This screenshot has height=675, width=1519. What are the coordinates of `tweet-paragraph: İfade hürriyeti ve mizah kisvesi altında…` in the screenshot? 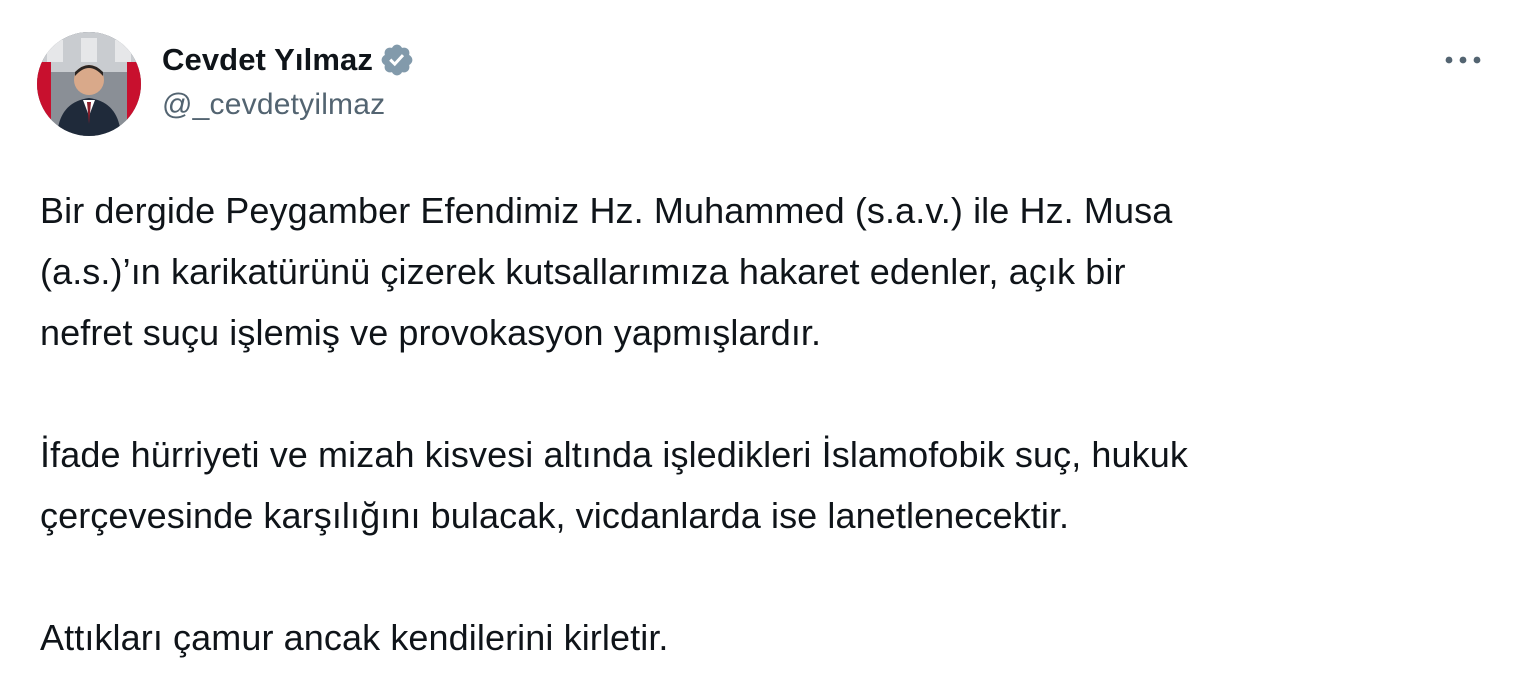 It's located at (614, 485).